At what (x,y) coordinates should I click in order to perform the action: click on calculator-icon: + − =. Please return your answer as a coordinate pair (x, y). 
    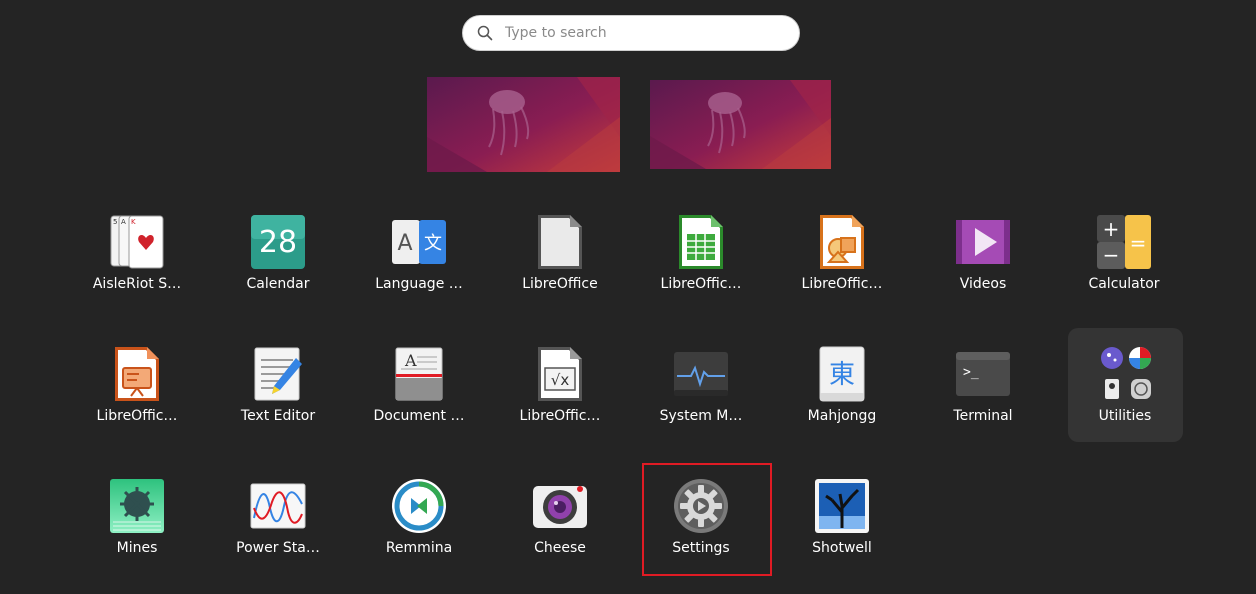
    Looking at the image, I should click on (1124, 242).